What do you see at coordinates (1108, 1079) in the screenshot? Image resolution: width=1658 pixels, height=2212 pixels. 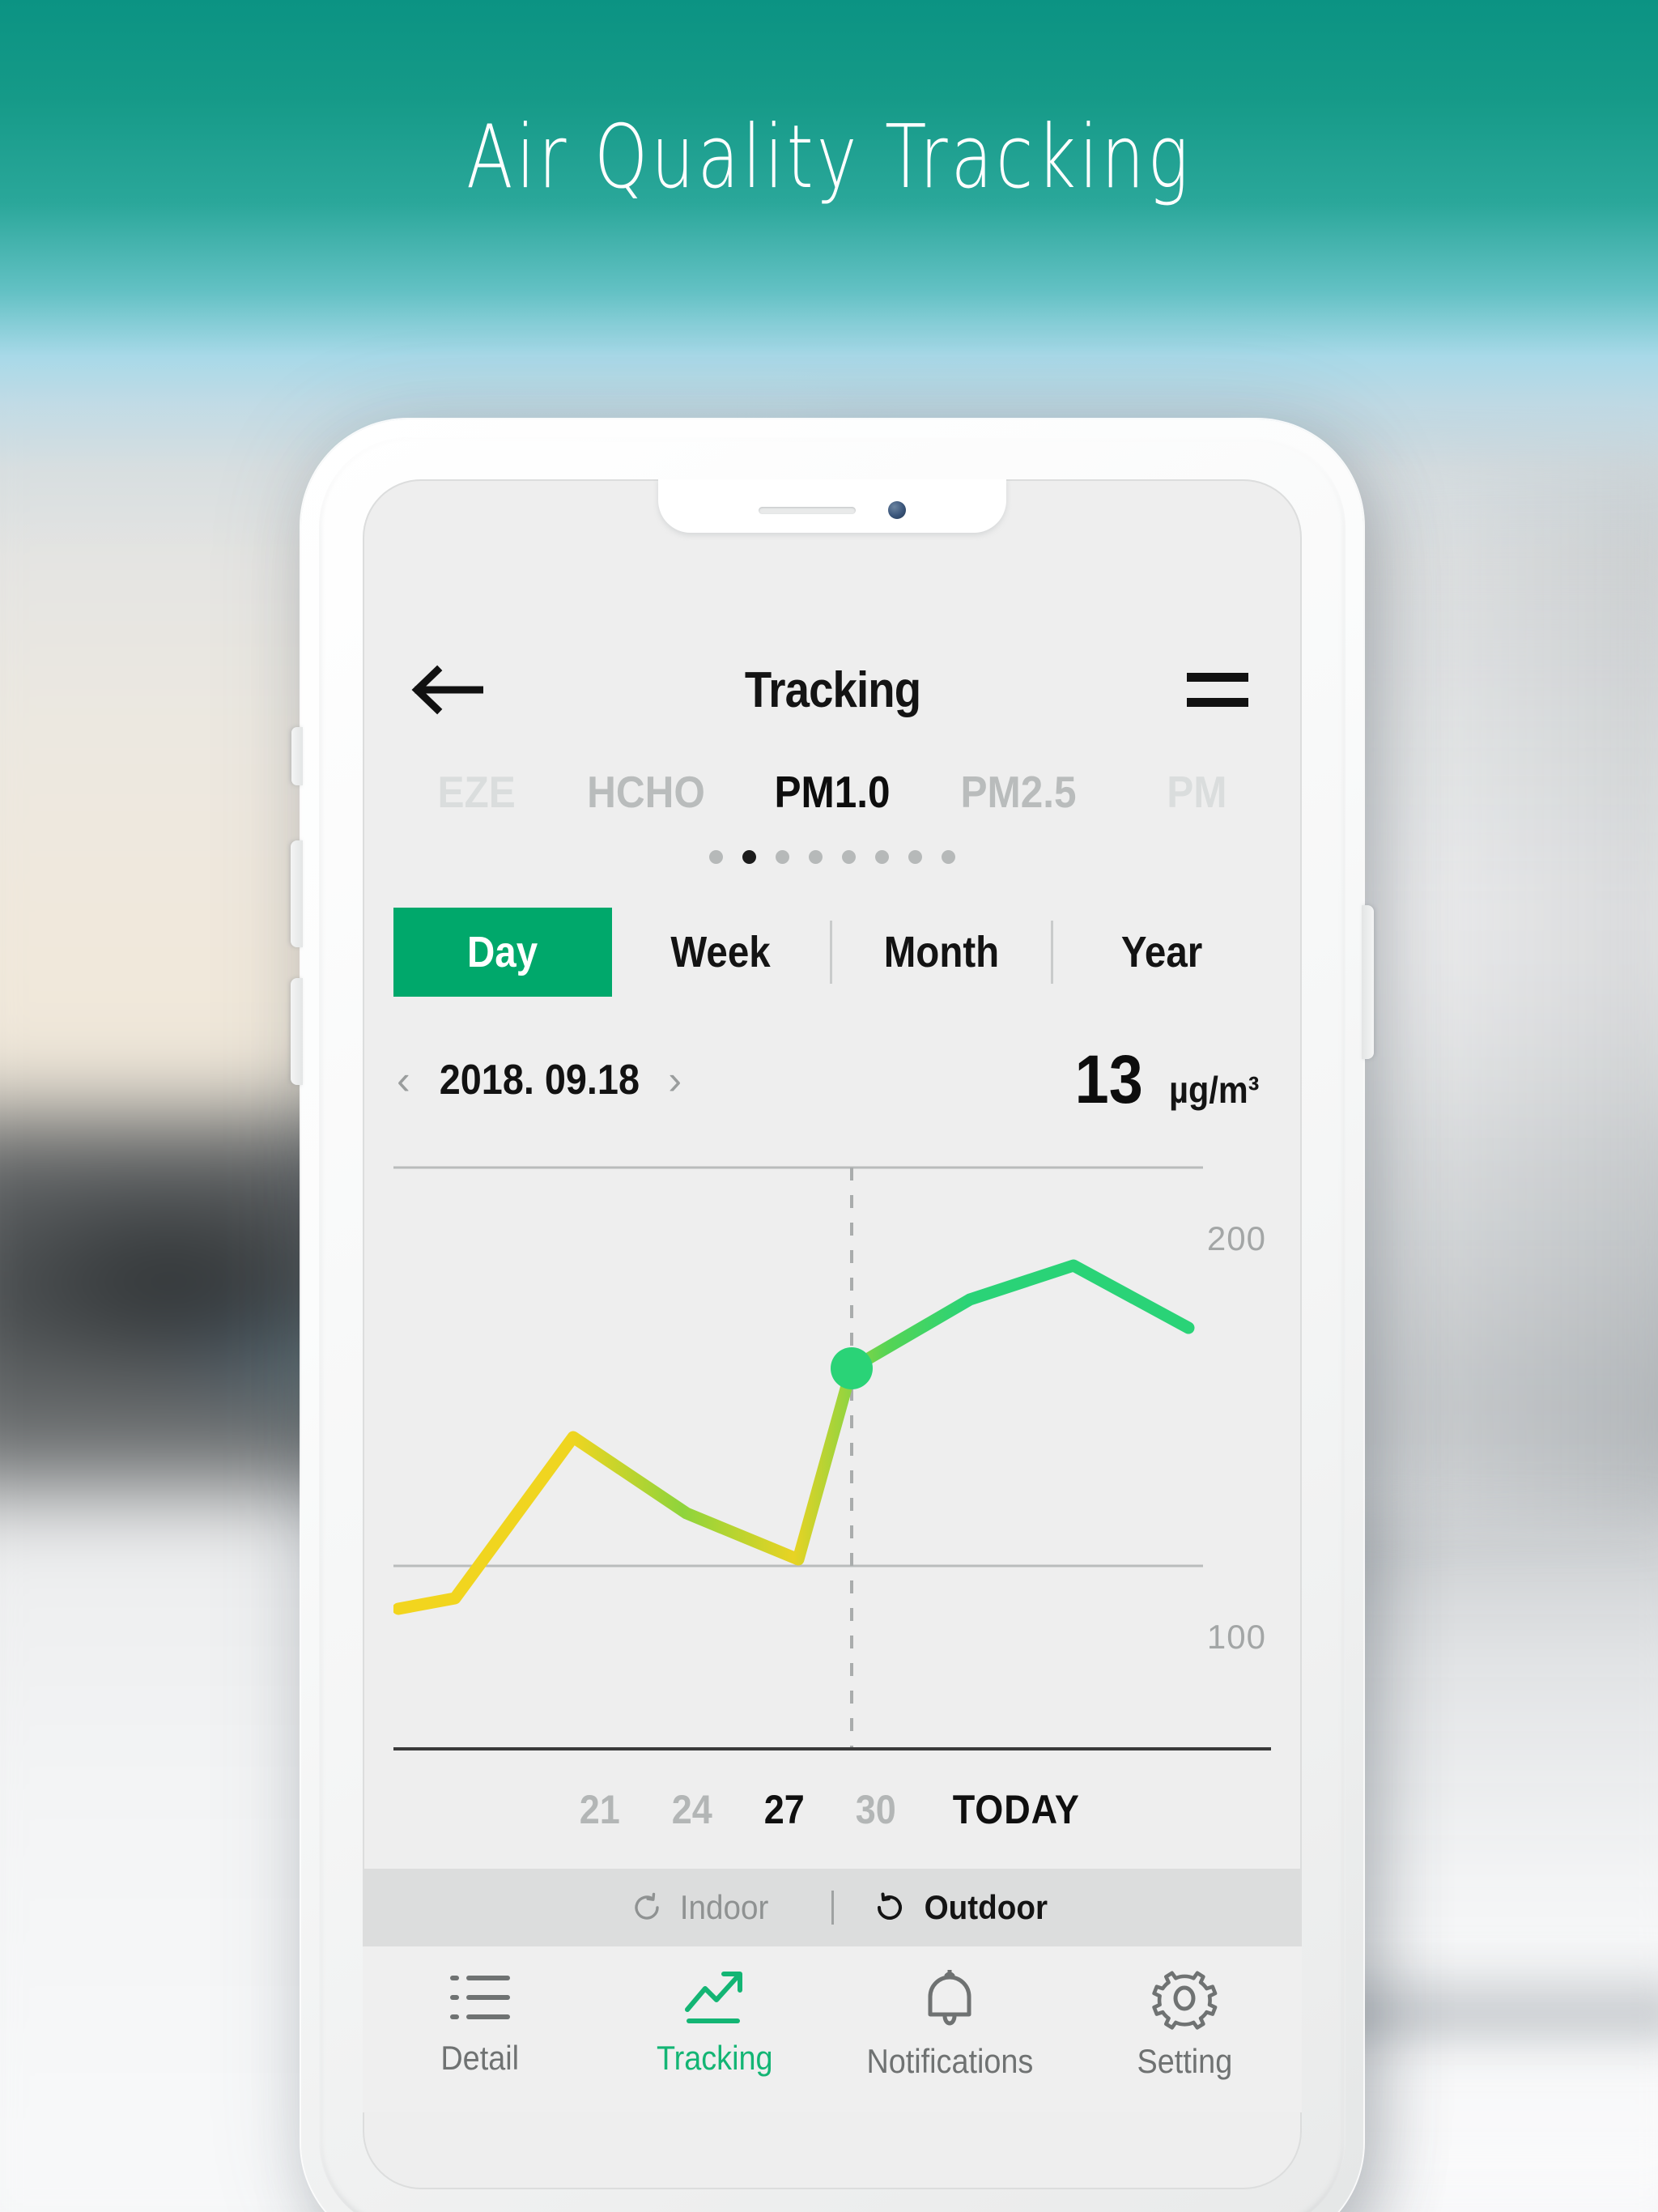 I see `reading-value: 13` at bounding box center [1108, 1079].